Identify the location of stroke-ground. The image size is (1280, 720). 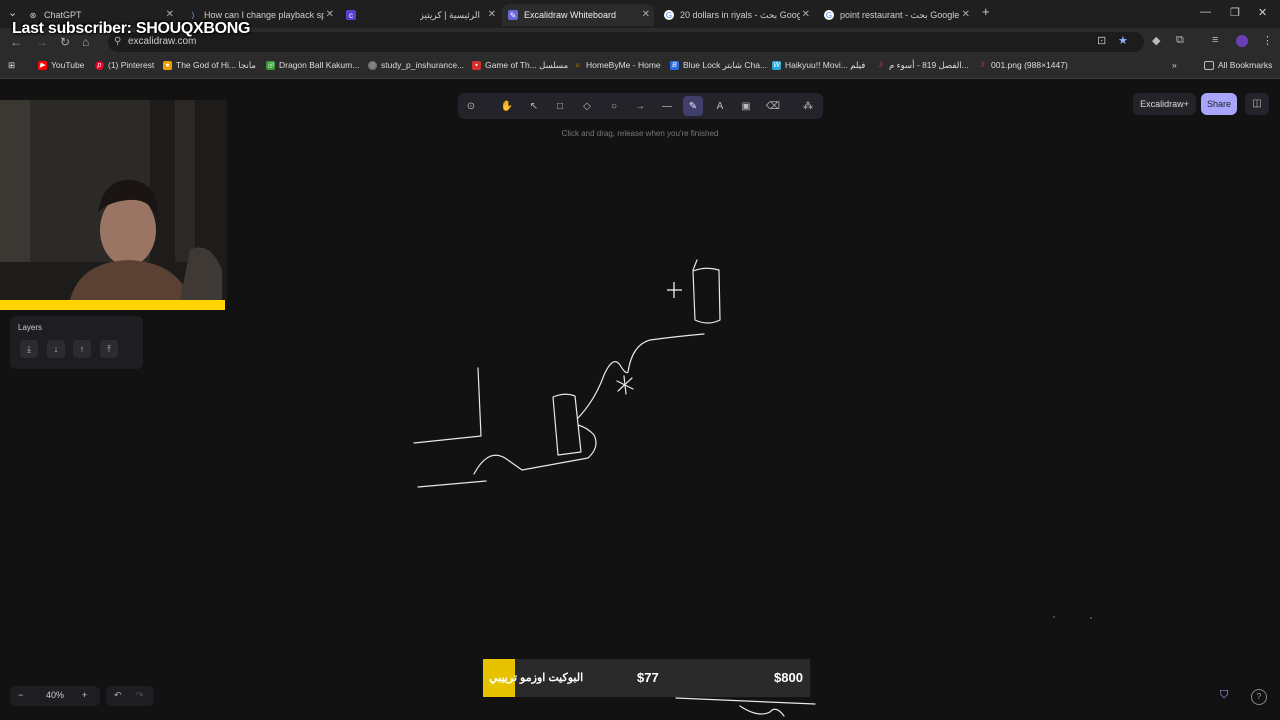
(452, 484).